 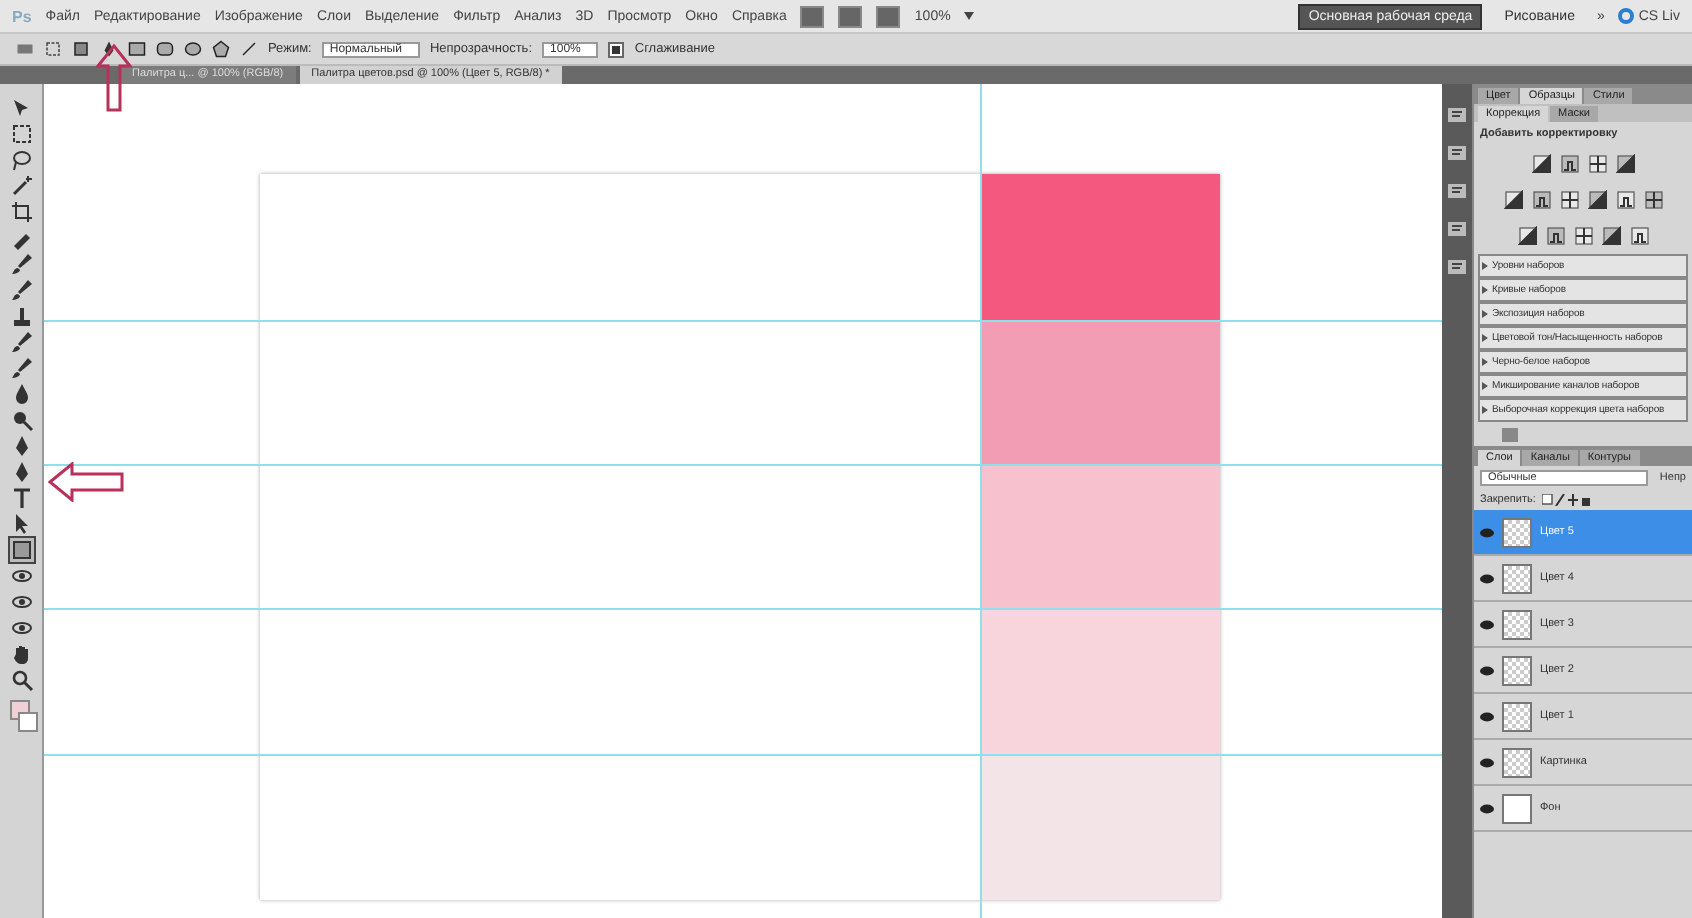 What do you see at coordinates (969, 16) in the screenshot?
I see `caret-icon` at bounding box center [969, 16].